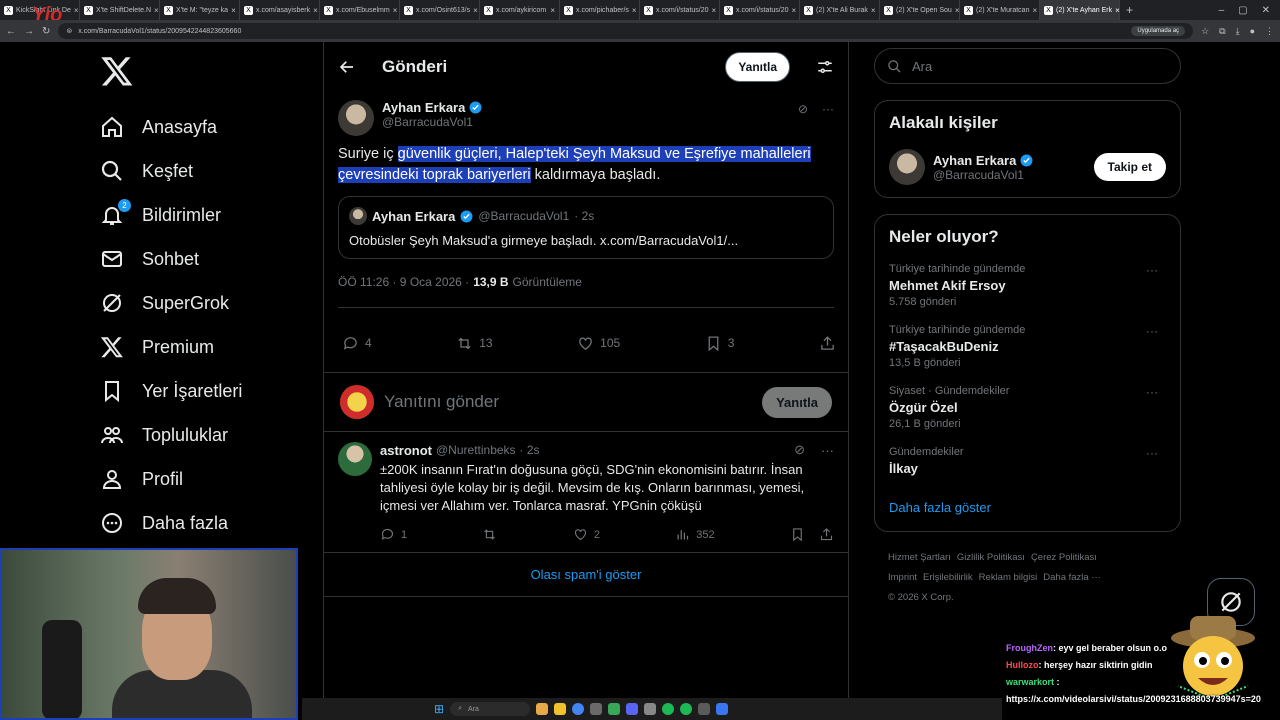 The width and height of the screenshot is (1280, 720). What do you see at coordinates (1222, 10) in the screenshot?
I see `minimize-icon: –` at bounding box center [1222, 10].